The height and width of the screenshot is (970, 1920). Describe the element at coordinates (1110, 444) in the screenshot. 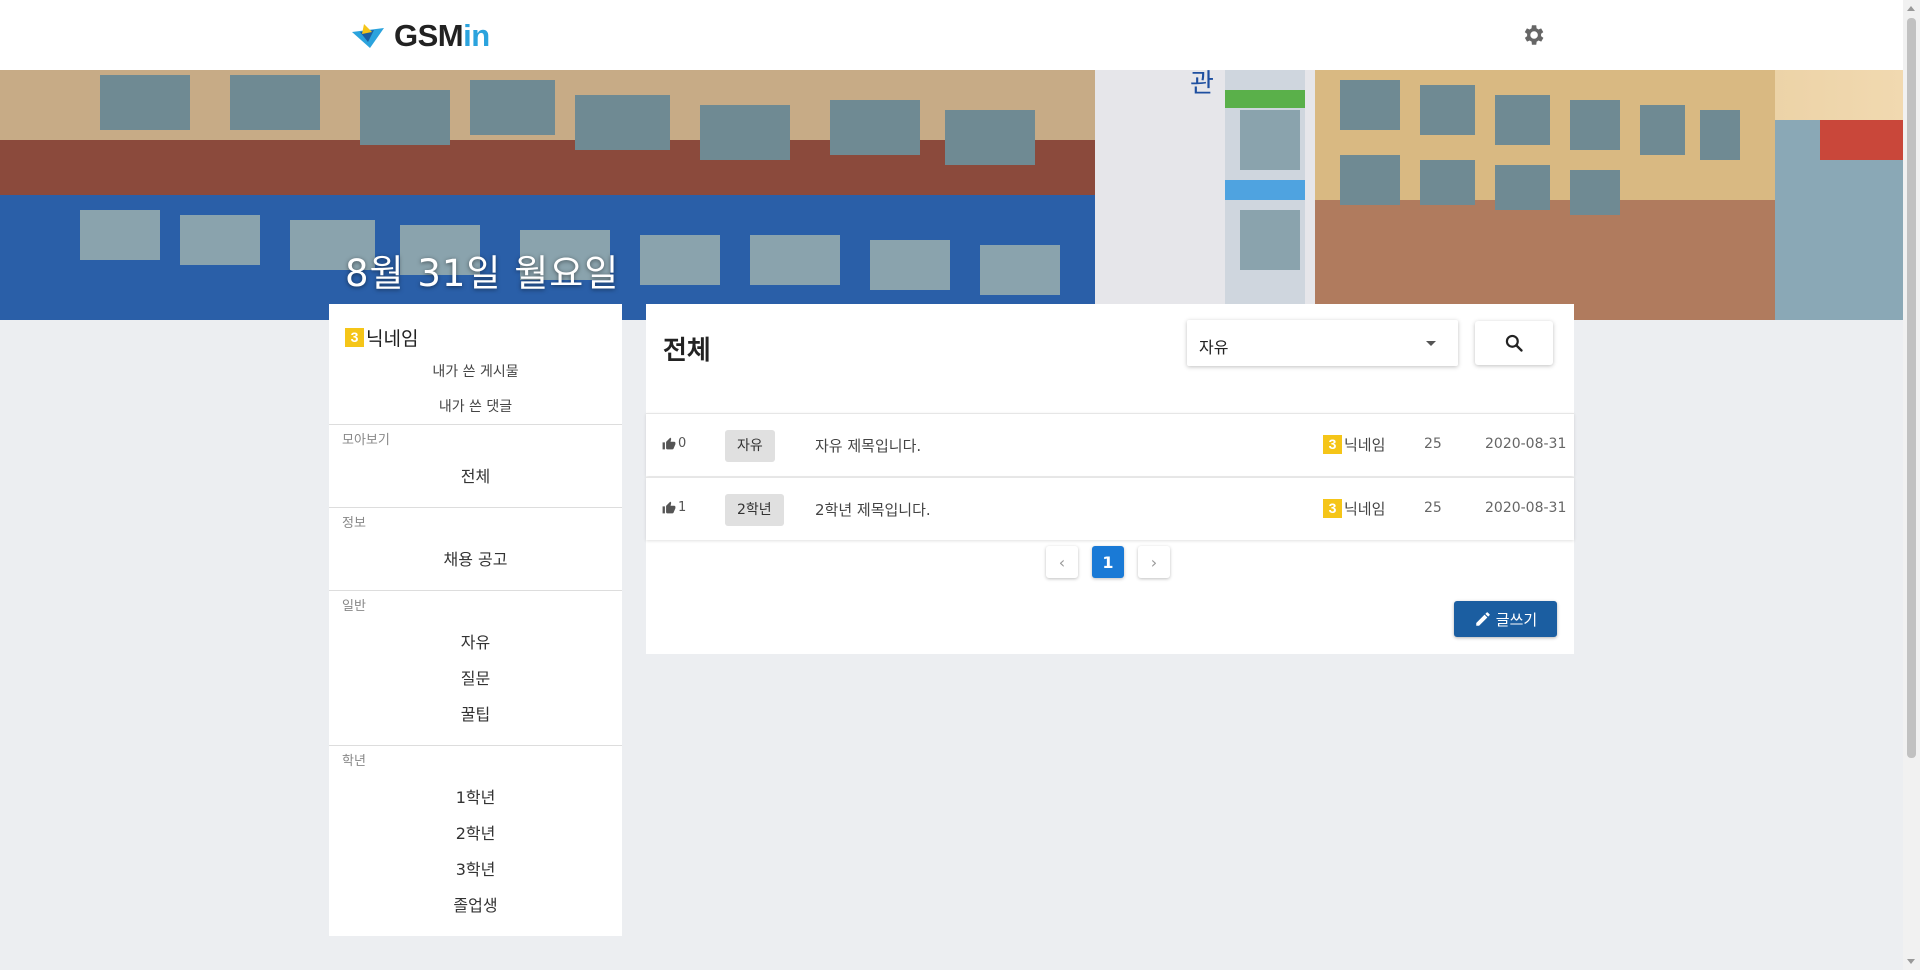

I see `post-row: 0 자유 자유 제목입니다. 3 닉네임 25 2020-08-31` at that location.